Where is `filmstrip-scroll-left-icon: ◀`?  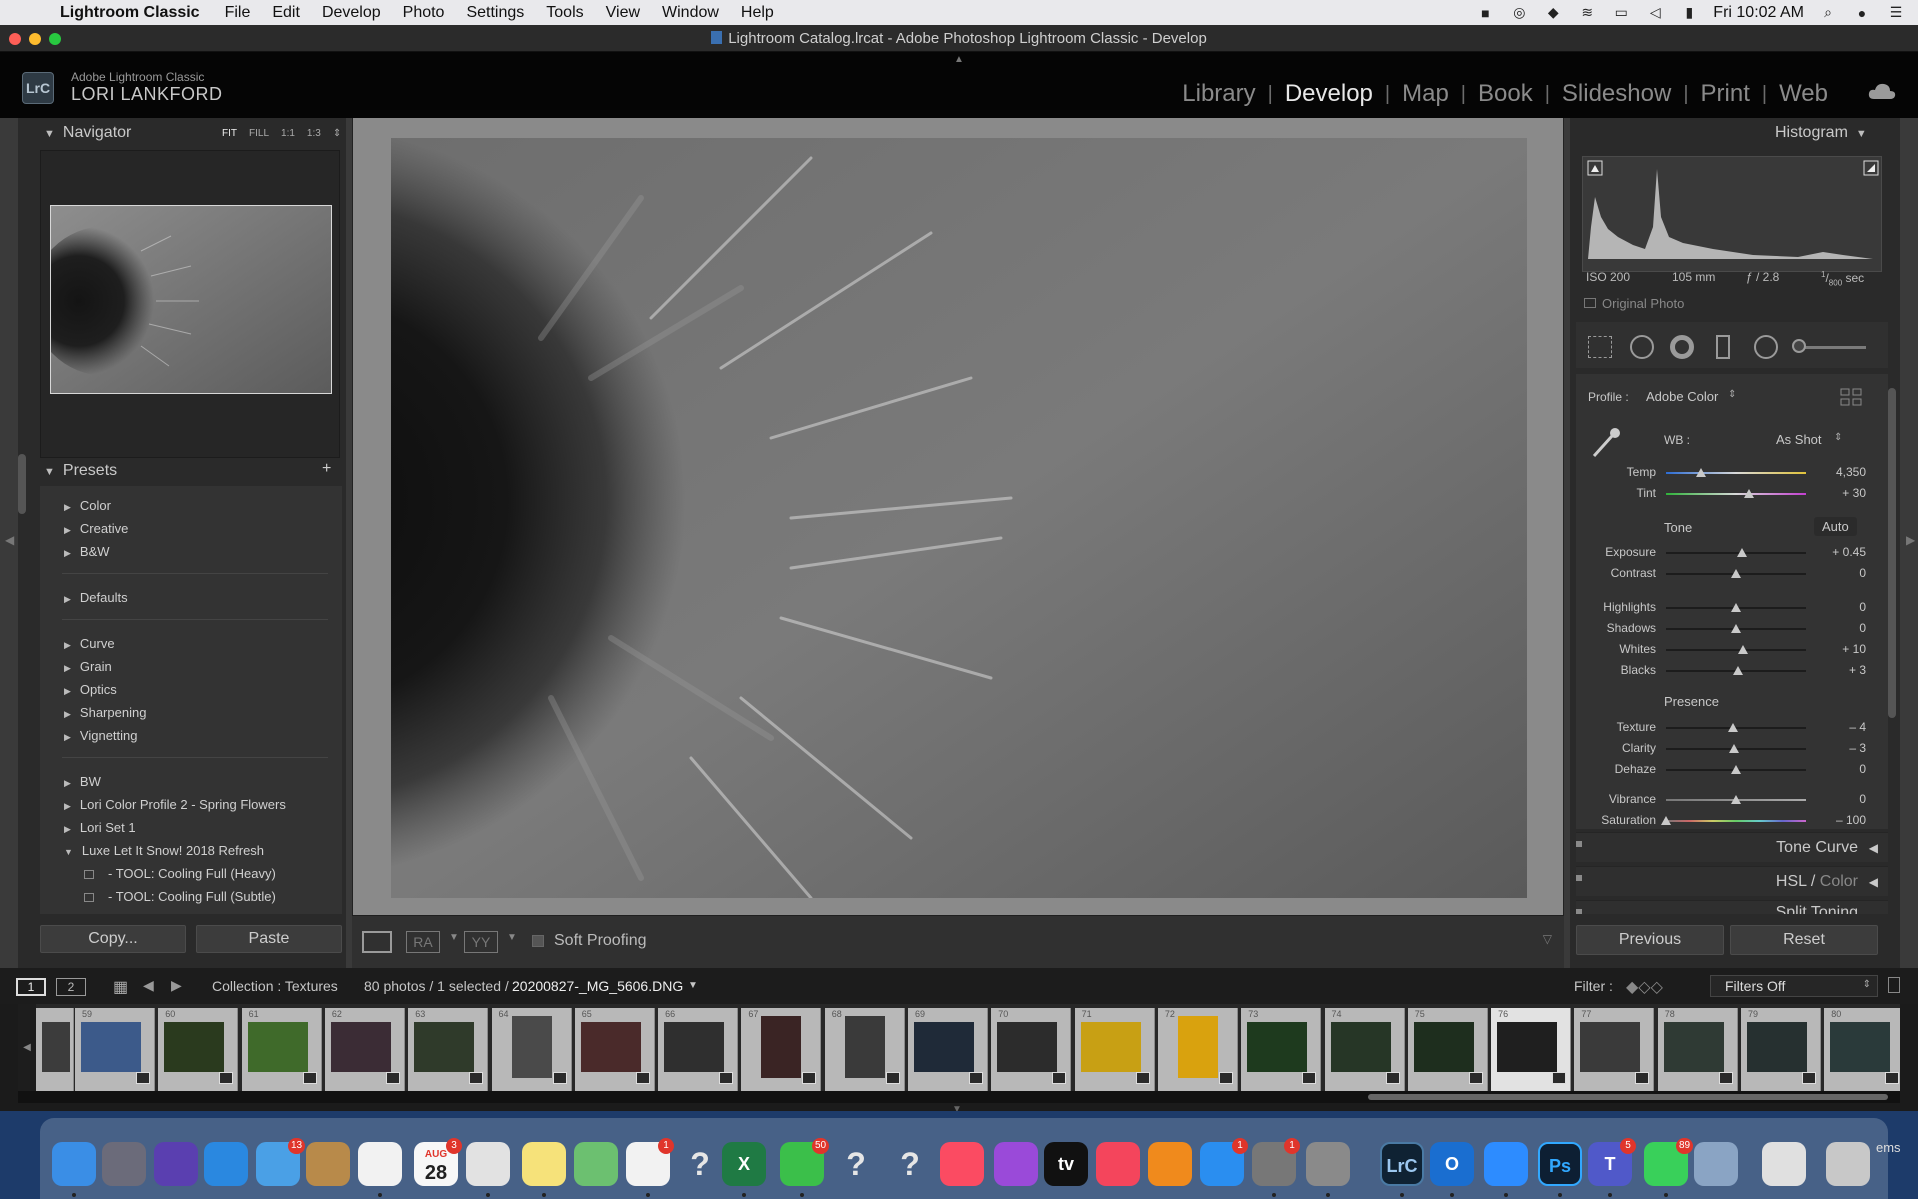 filmstrip-scroll-left-icon: ◀ is located at coordinates (27, 1047).